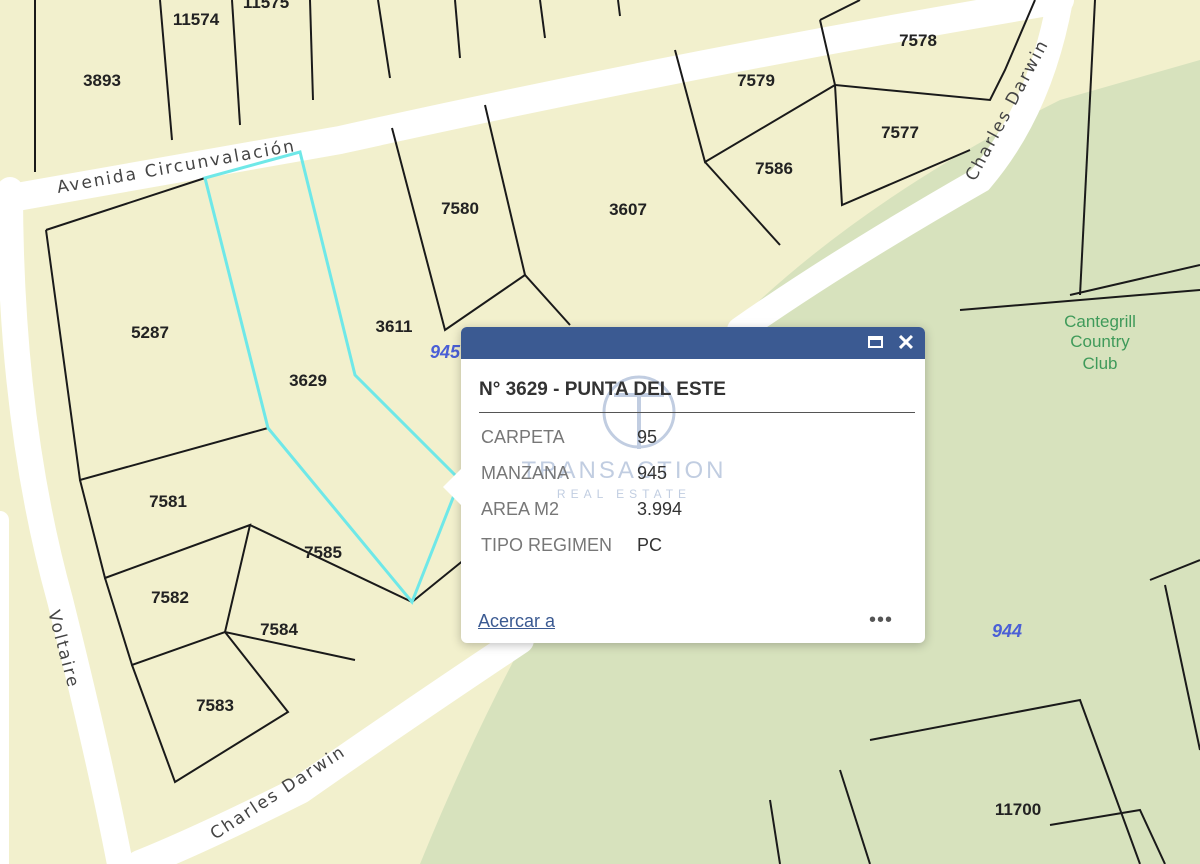 The image size is (1200, 864). Describe the element at coordinates (900, 132) in the screenshot. I see `lot-label: 7577` at that location.